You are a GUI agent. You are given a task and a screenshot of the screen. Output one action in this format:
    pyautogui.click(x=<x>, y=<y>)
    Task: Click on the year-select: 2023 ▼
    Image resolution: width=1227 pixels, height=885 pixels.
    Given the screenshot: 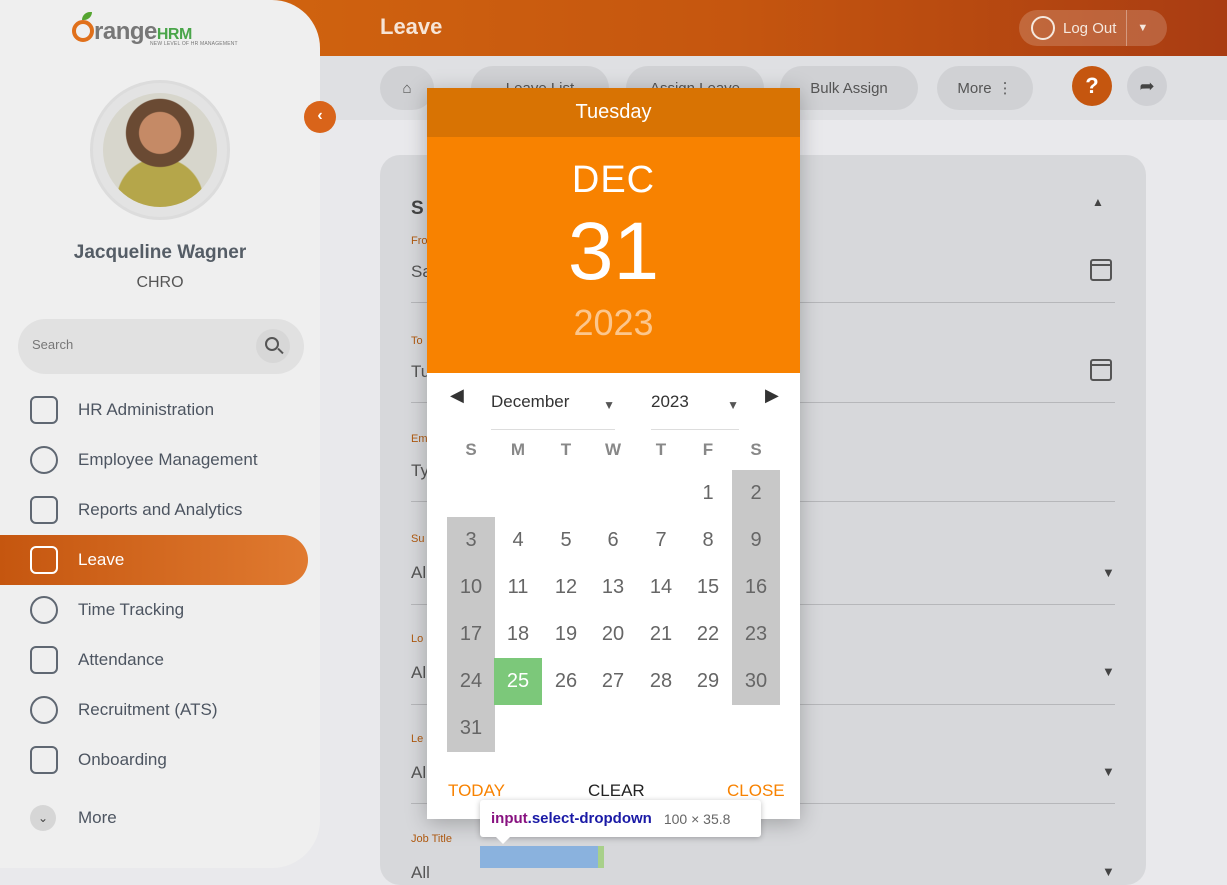 What is the action you would take?
    pyautogui.click(x=695, y=411)
    